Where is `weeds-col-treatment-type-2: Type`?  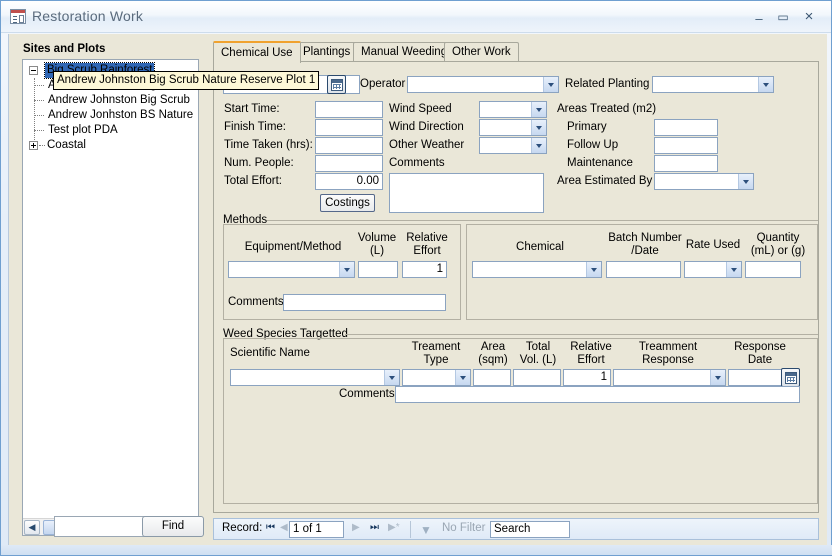 weeds-col-treatment-type-2: Type is located at coordinates (436, 360).